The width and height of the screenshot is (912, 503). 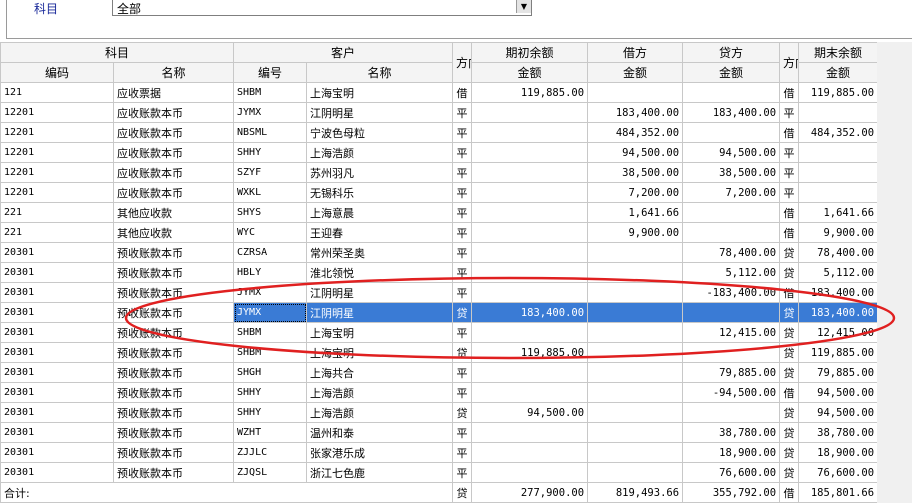 I want to click on debit-amount-cell: 9,900.00, so click(x=635, y=232).